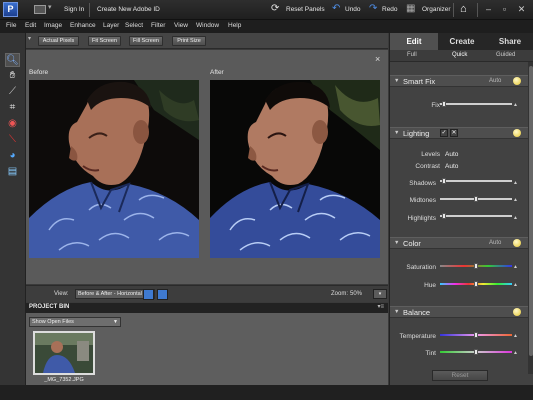  I want to click on fit-screen-button: Fit Screen, so click(104, 41).